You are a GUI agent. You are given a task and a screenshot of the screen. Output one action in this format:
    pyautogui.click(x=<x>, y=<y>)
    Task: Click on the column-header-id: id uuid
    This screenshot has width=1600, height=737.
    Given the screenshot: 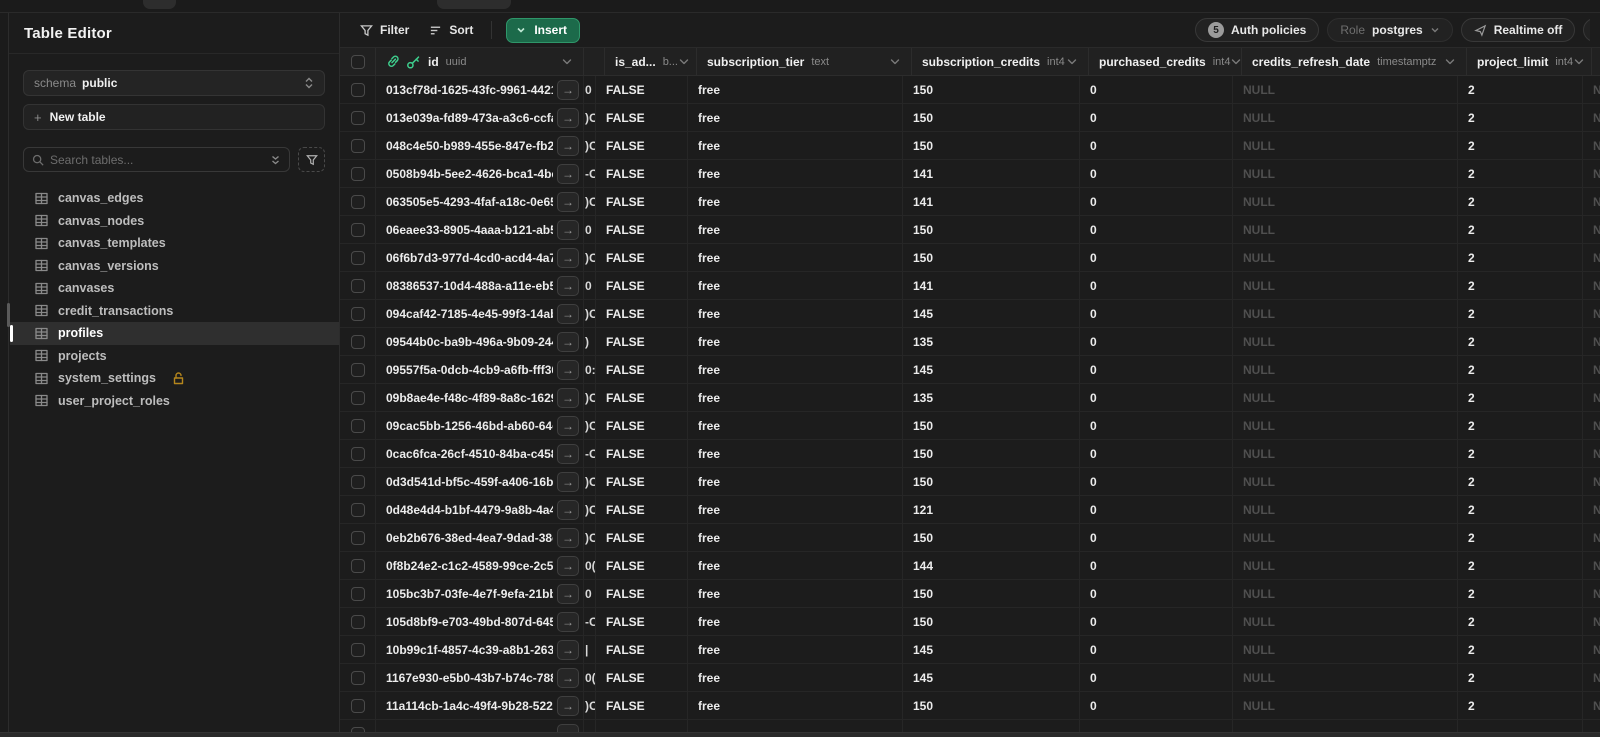 What is the action you would take?
    pyautogui.click(x=480, y=61)
    